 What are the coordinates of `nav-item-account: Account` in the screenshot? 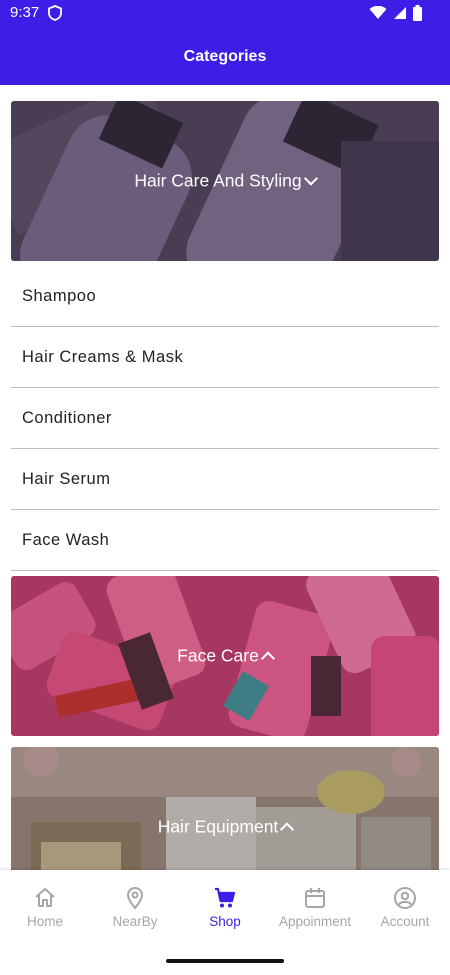 It's located at (405, 907).